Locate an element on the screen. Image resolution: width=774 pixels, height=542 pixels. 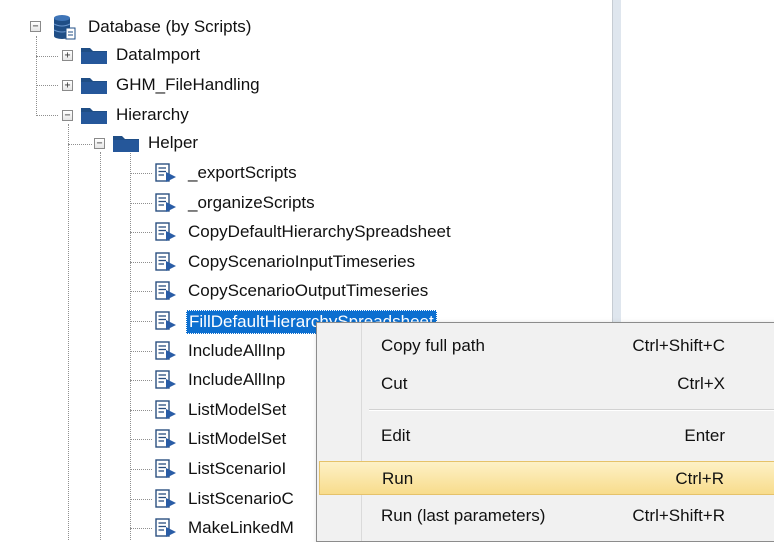
tree-node-label: Helper is located at coordinates (173, 142).